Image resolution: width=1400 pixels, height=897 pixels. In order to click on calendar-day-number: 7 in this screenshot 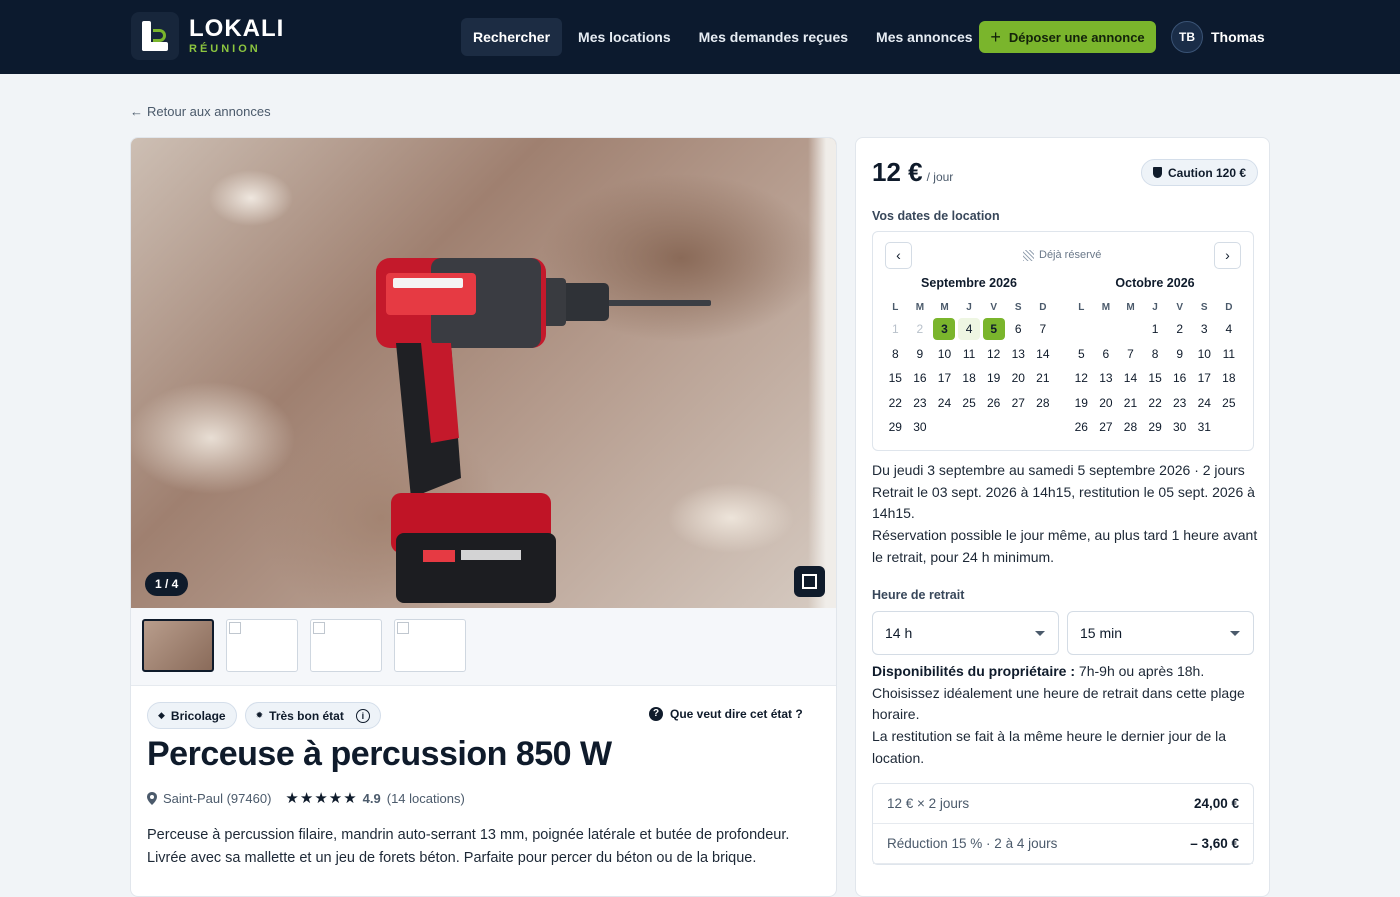, I will do `click(1130, 353)`.